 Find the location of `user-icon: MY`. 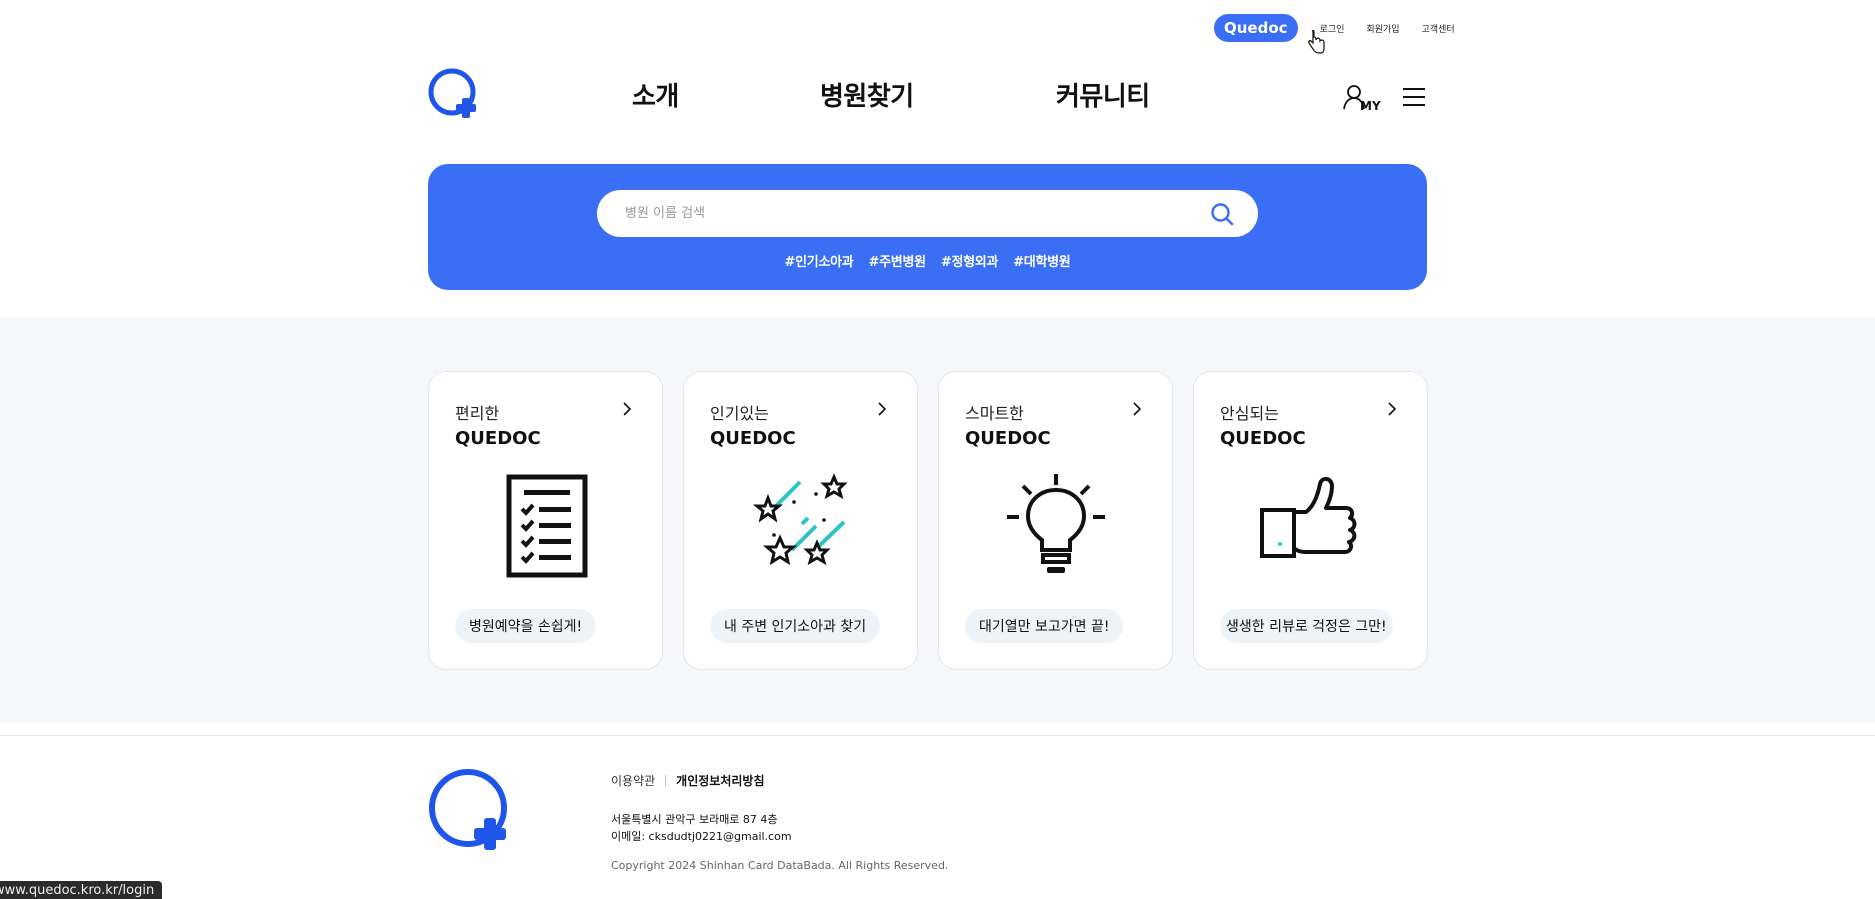

user-icon: MY is located at coordinates (1362, 99).